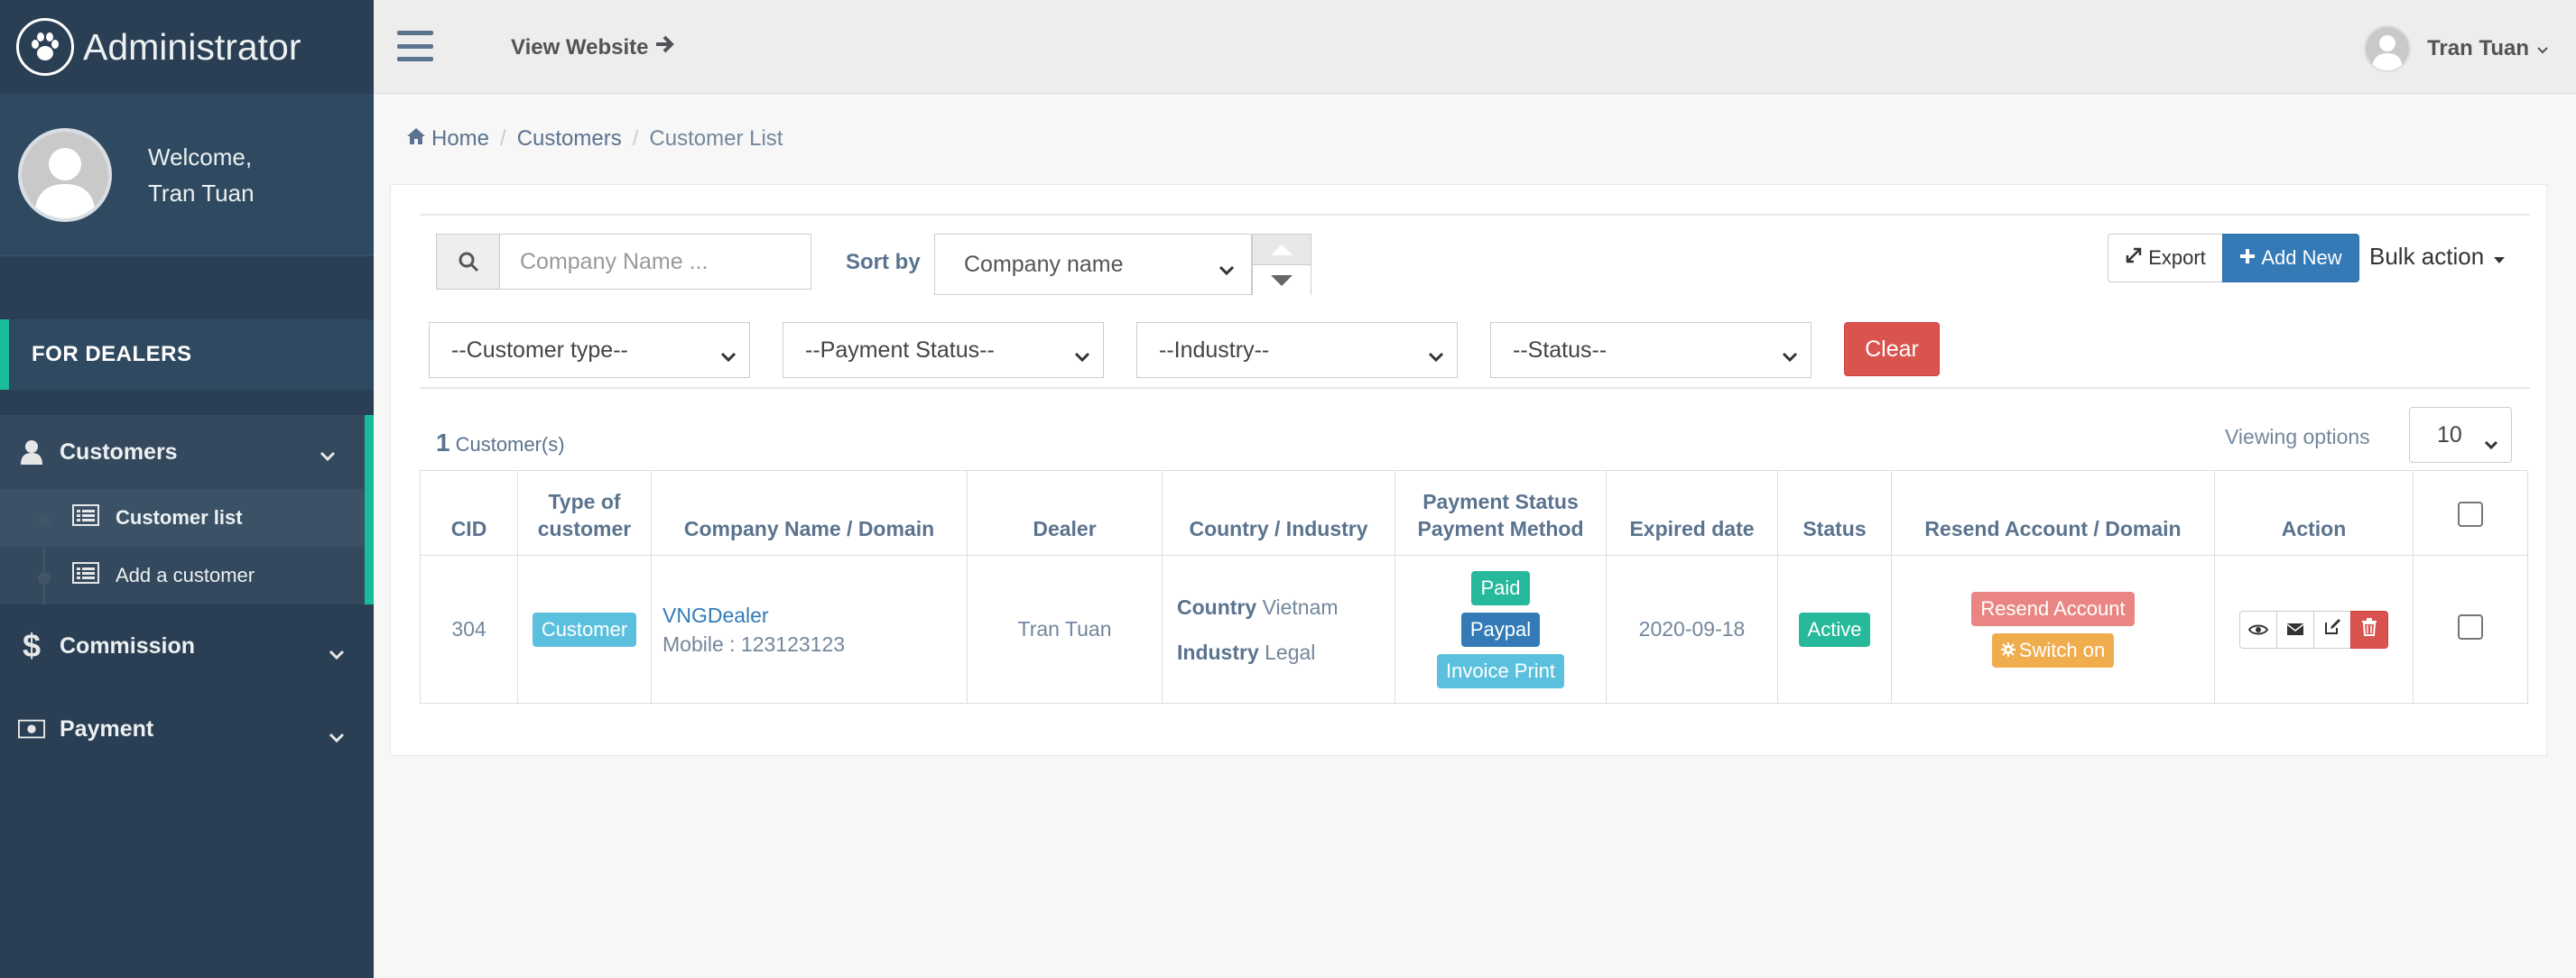 Image resolution: width=2576 pixels, height=978 pixels. I want to click on industry-value: --Industry--, so click(1214, 350).